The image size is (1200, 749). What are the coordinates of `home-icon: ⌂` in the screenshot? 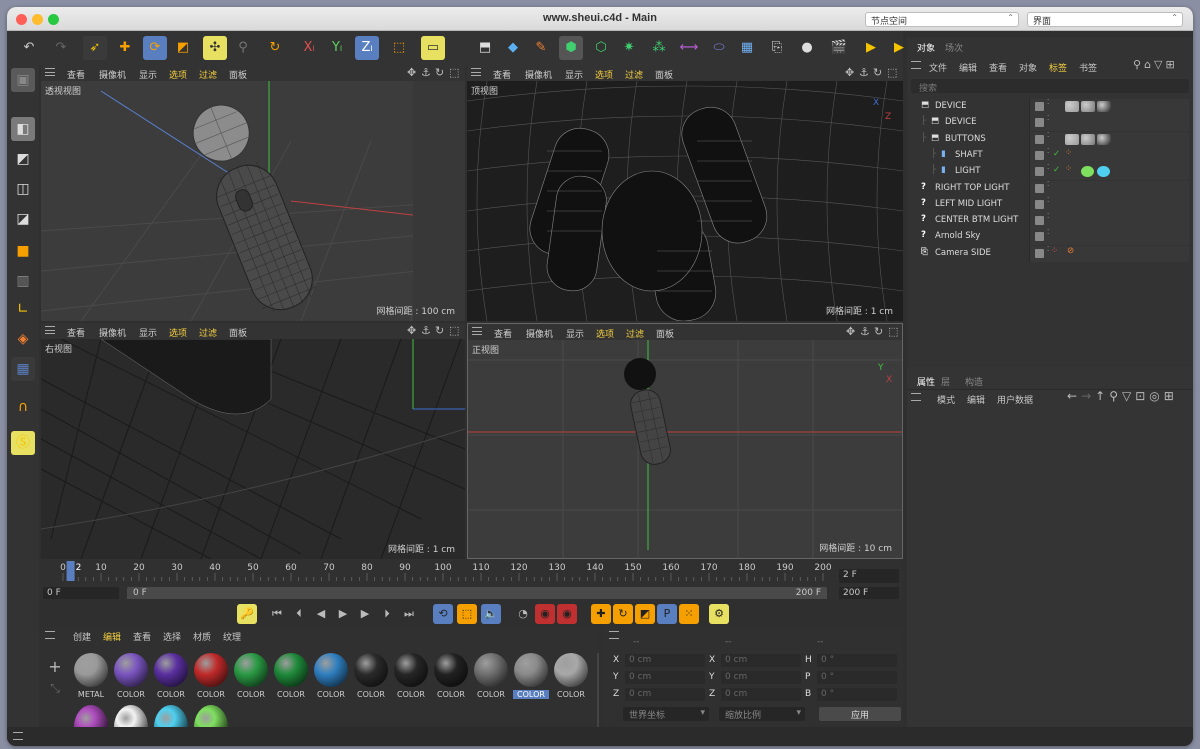 It's located at (1149, 64).